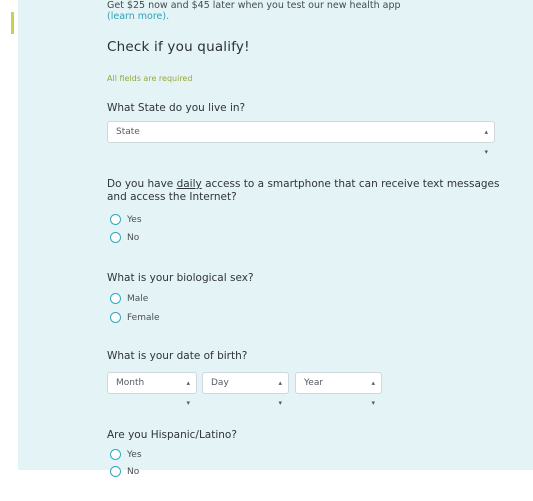  What do you see at coordinates (176, 108) in the screenshot?
I see `state-question: What State do you live in?` at bounding box center [176, 108].